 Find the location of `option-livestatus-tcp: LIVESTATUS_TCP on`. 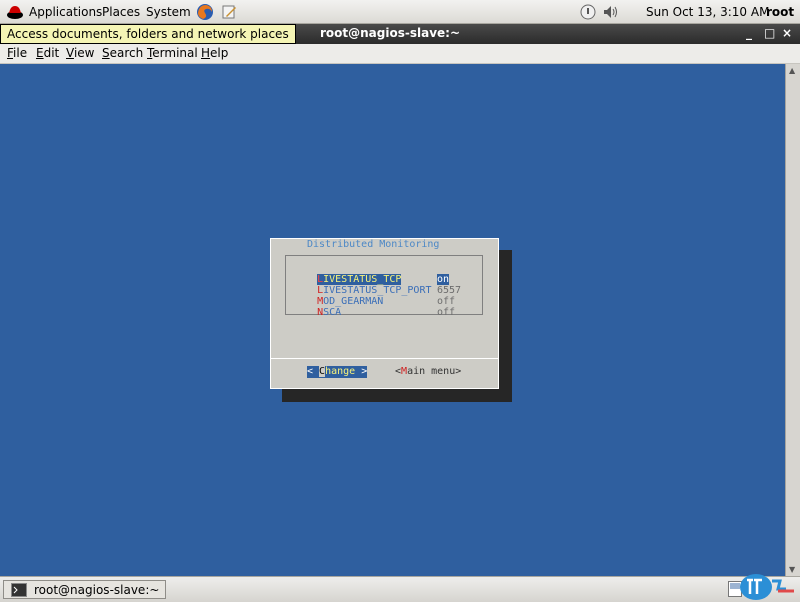

option-livestatus-tcp: LIVESTATUS_TCP on is located at coordinates (371, 274).